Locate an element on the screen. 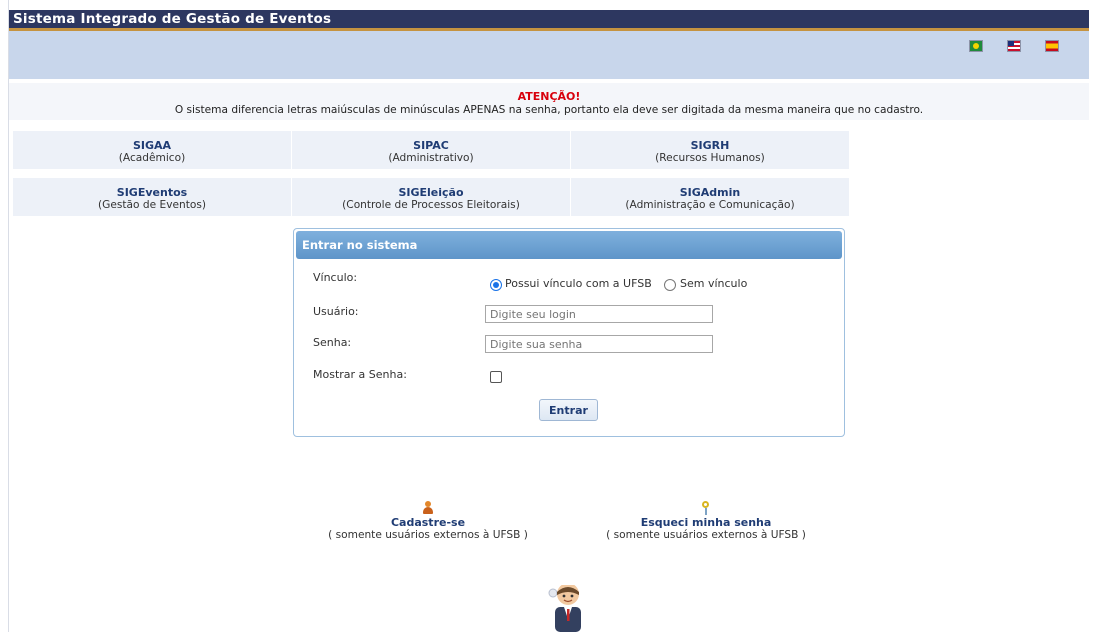 Image resolution: width=1116 pixels, height=632 pixels. system-name: SIGEleição is located at coordinates (431, 192).